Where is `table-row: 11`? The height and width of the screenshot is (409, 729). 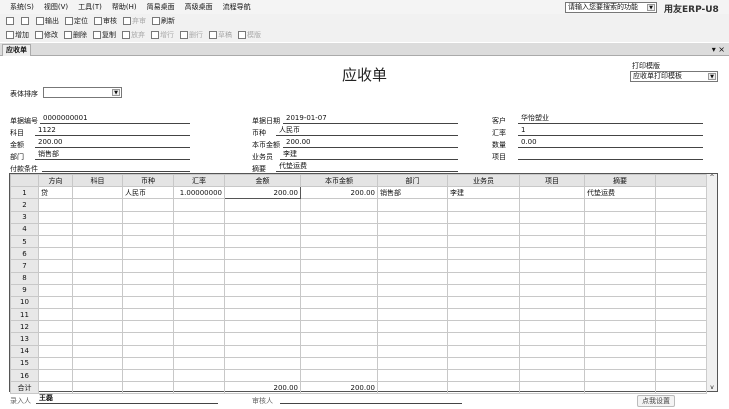 table-row: 11 is located at coordinates (358, 315).